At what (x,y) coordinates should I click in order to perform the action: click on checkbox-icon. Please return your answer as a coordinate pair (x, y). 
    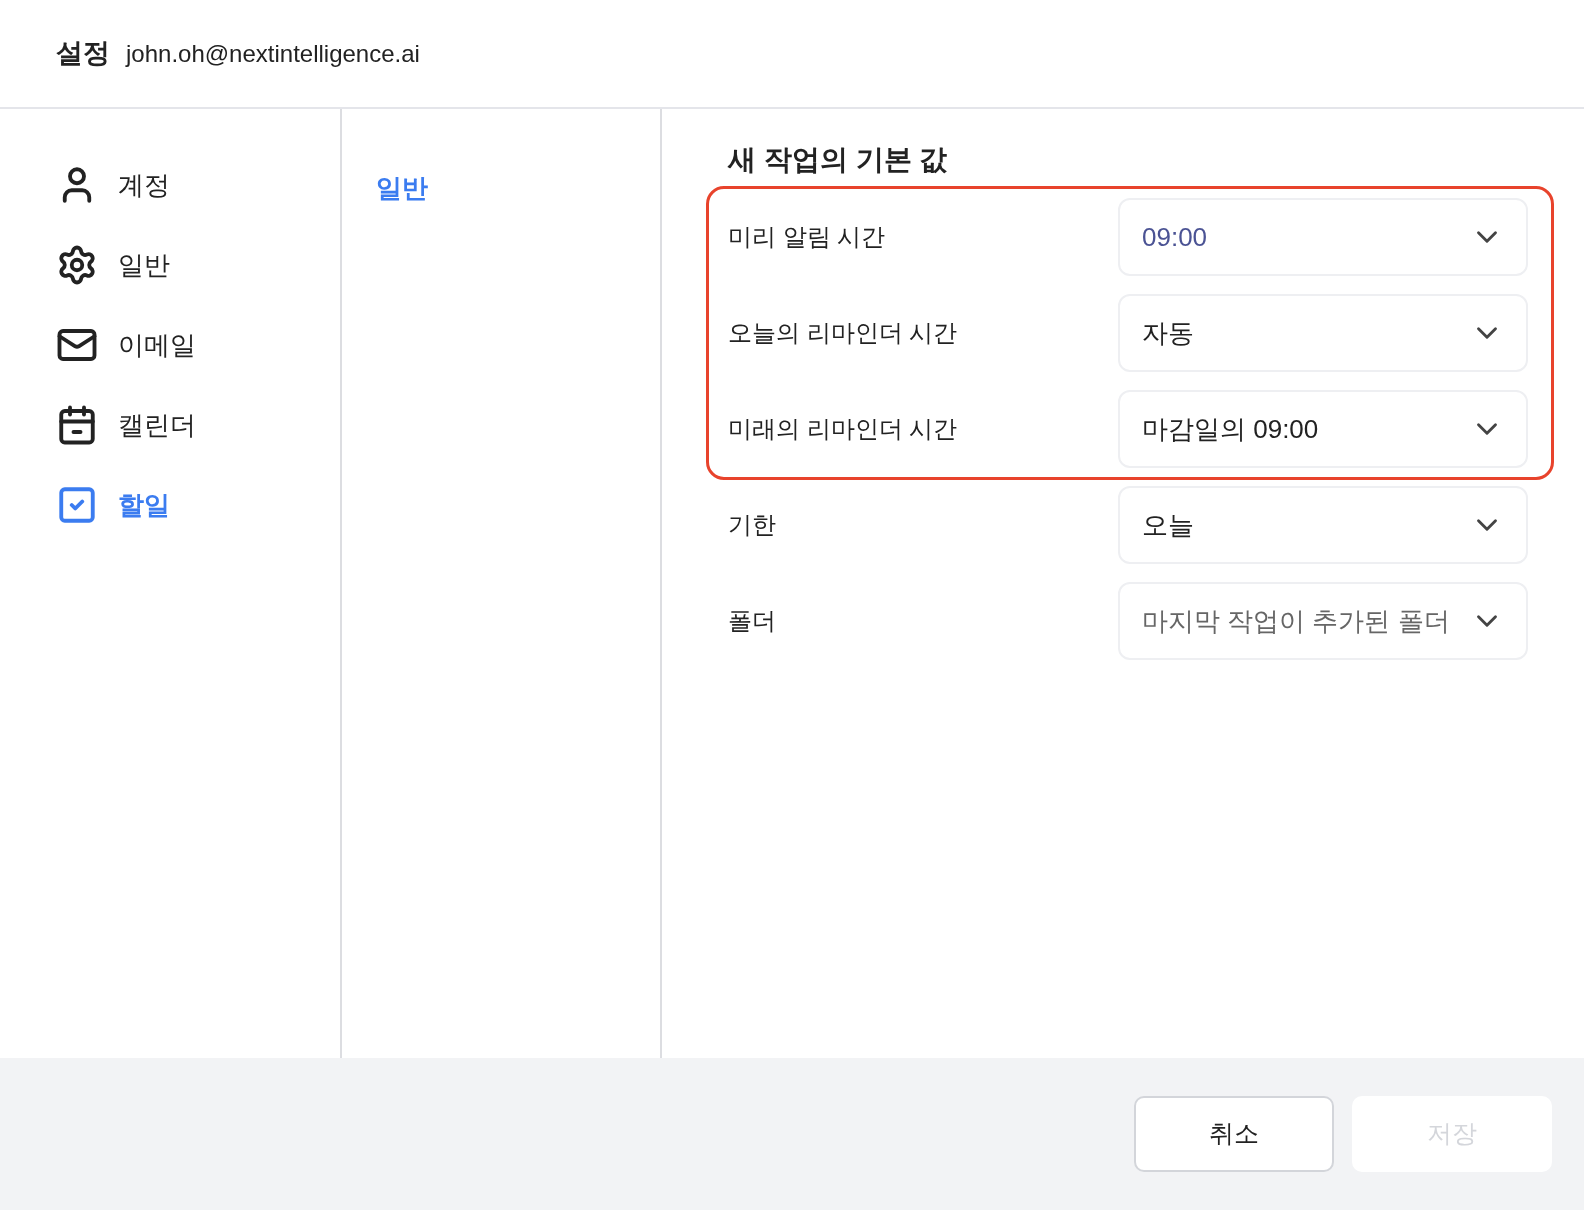
    Looking at the image, I should click on (77, 505).